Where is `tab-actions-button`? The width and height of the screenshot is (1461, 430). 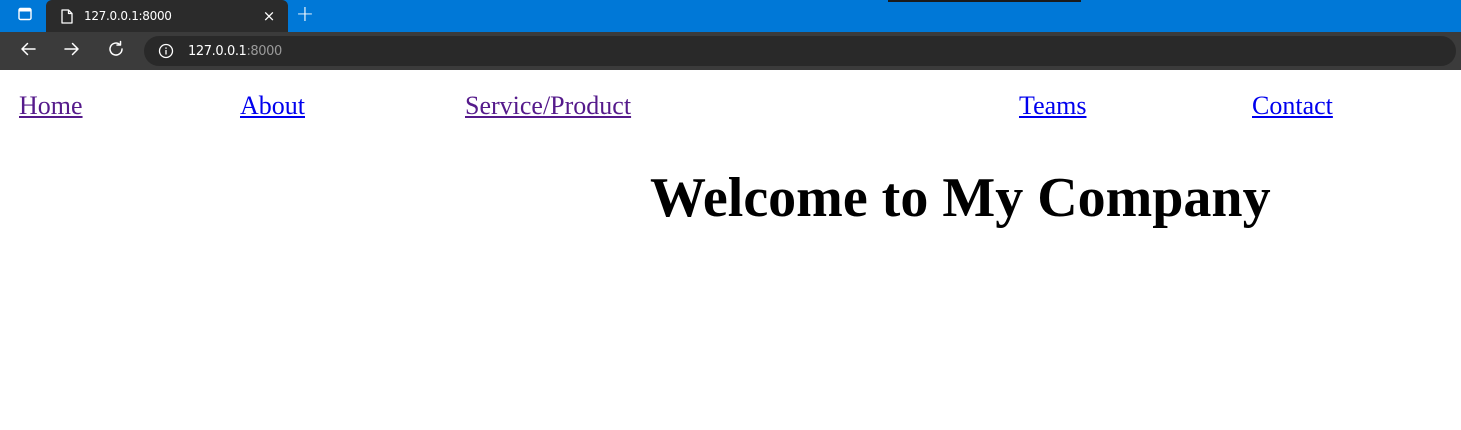
tab-actions-button is located at coordinates (25, 16).